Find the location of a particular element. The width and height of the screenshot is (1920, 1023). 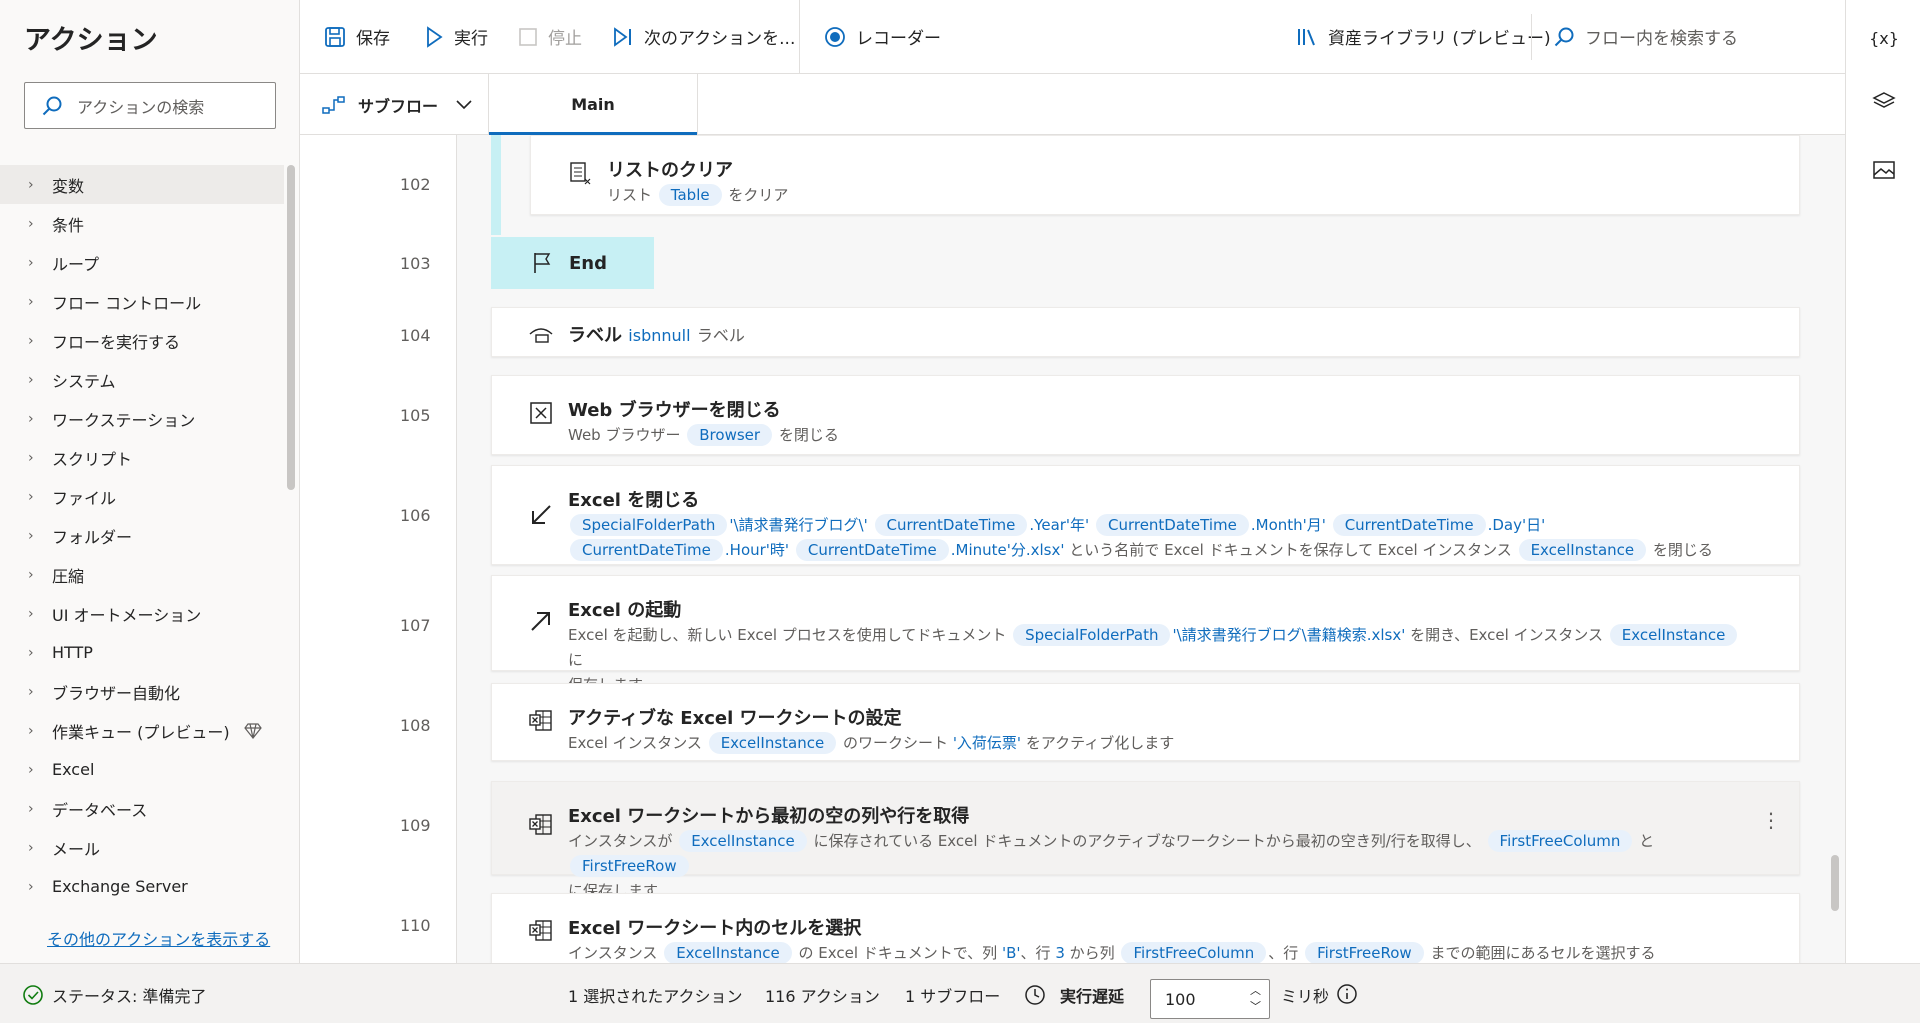

run-button: 実行 is located at coordinates (456, 36).